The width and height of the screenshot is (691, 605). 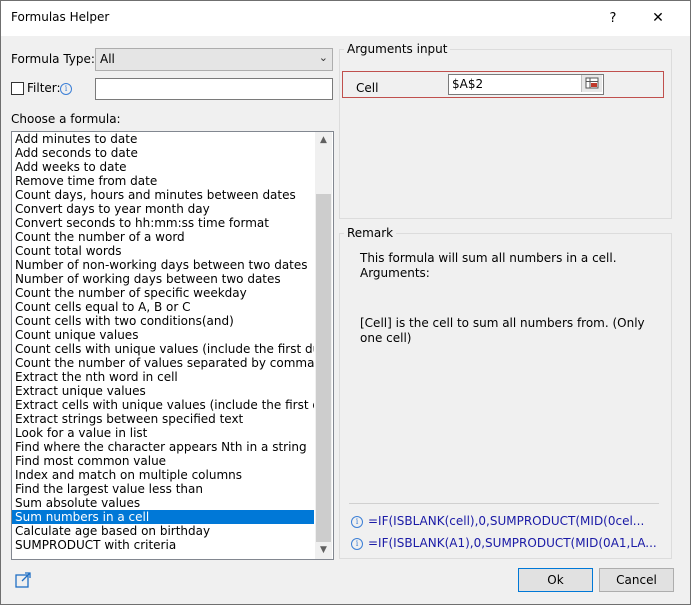 I want to click on formula-type-value: All, so click(x=107, y=59).